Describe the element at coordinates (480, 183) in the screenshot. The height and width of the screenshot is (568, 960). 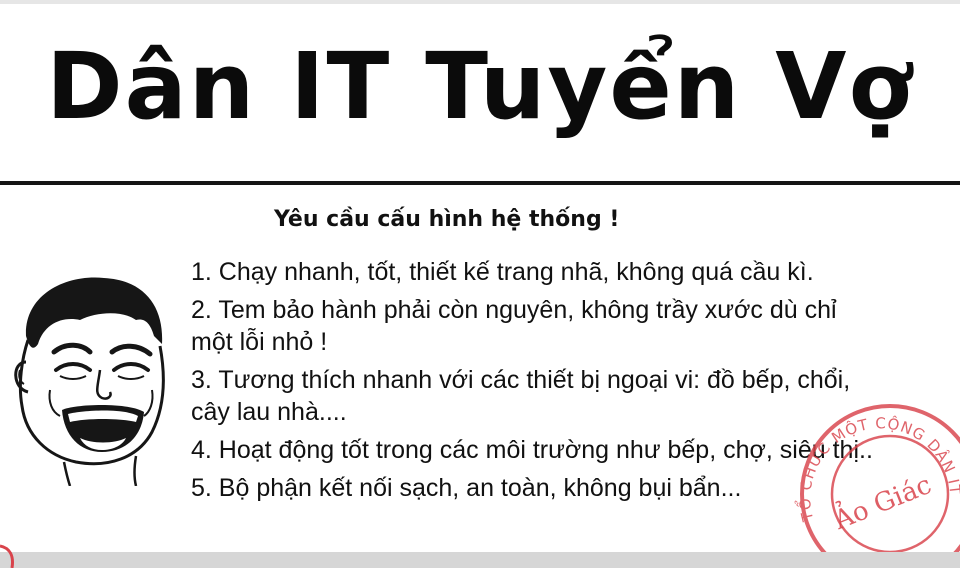
I see `header-divider` at that location.